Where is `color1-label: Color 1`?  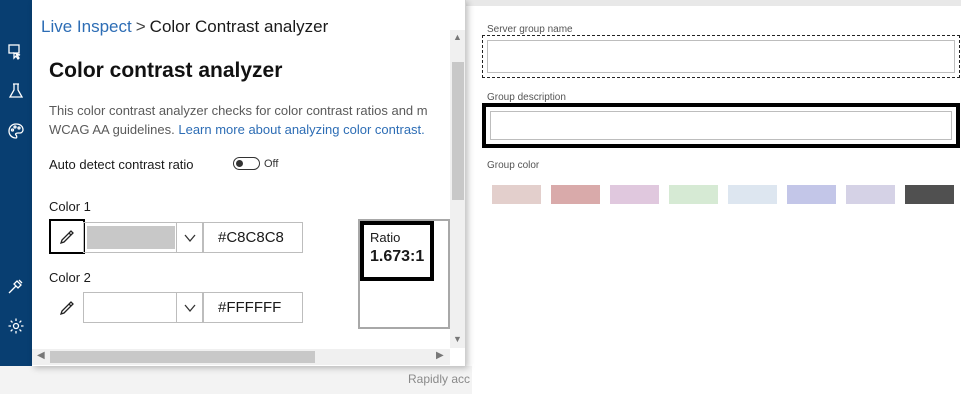 color1-label: Color 1 is located at coordinates (70, 206).